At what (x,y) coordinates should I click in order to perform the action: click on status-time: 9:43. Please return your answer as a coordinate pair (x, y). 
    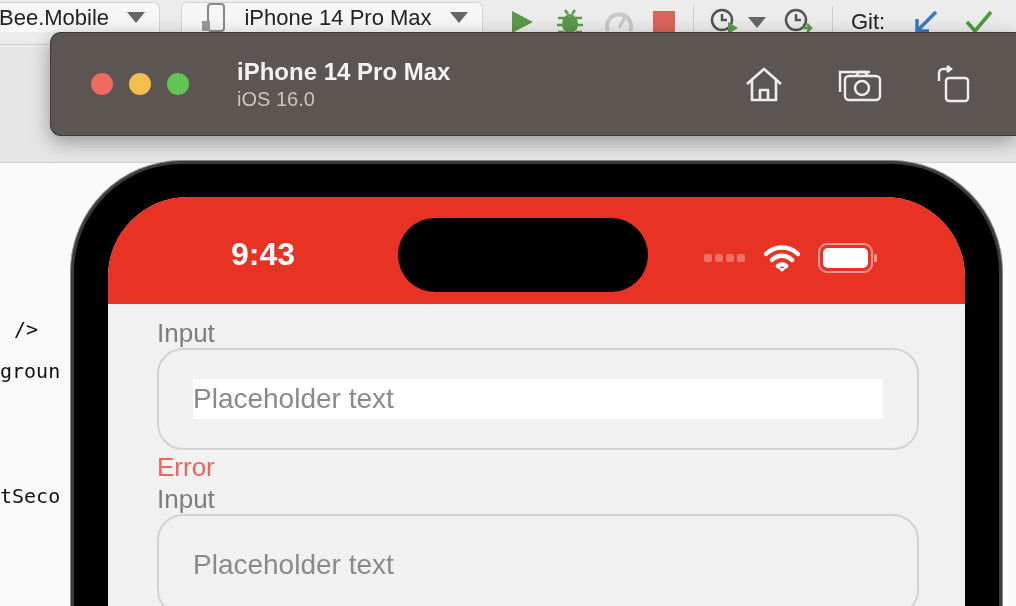
    Looking at the image, I should click on (262, 254).